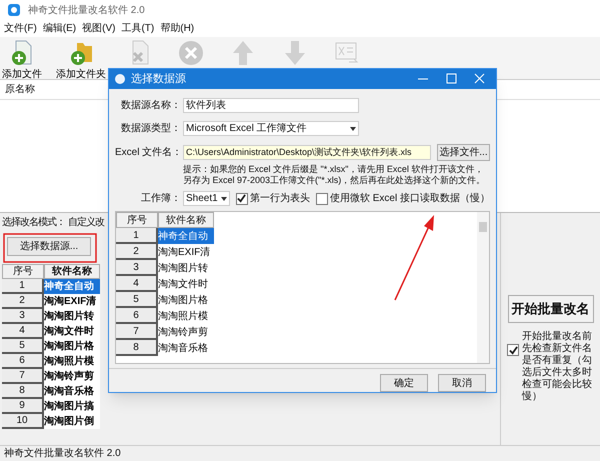 This screenshot has width=600, height=461. What do you see at coordinates (72, 316) in the screenshot?
I see `table-cell: 淘淘图片转` at bounding box center [72, 316].